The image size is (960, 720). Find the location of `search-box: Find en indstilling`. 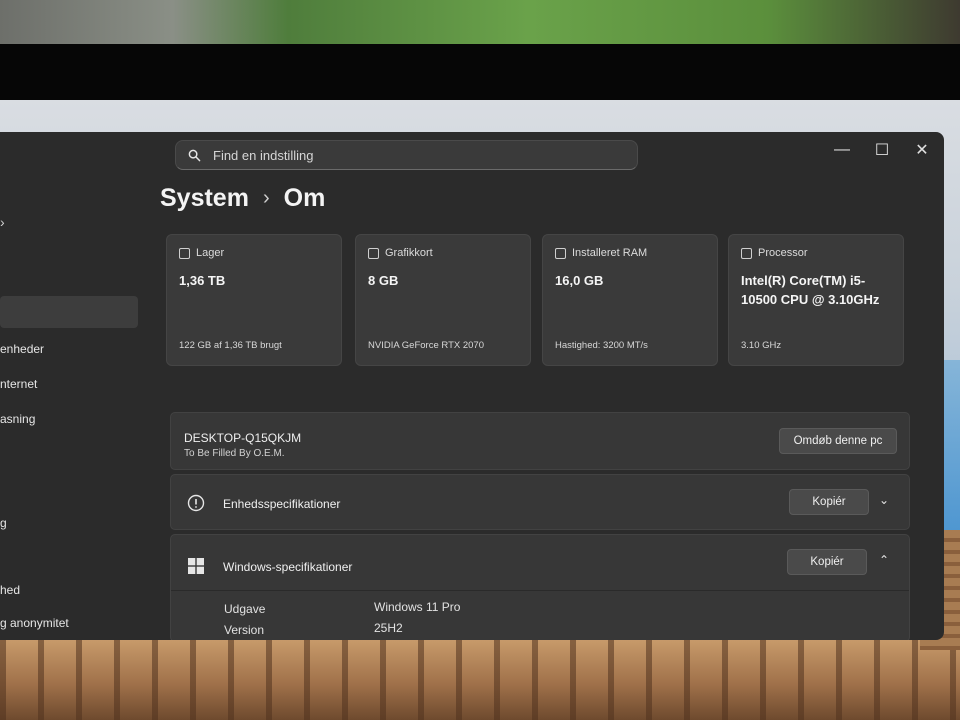

search-box: Find en indstilling is located at coordinates (406, 155).